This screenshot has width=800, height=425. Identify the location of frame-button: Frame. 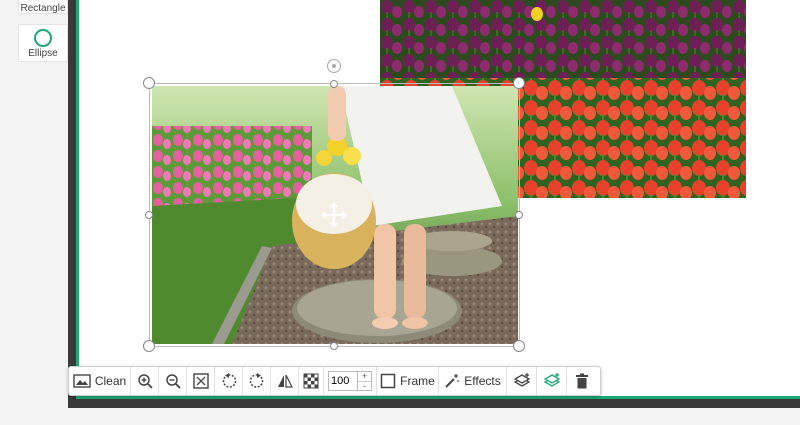
(408, 381).